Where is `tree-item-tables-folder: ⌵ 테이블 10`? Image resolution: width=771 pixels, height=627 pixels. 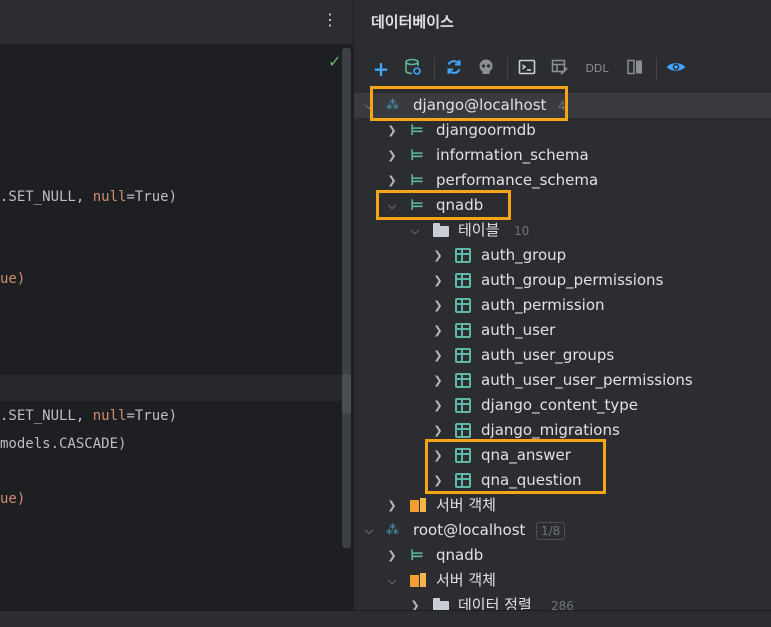
tree-item-tables-folder: ⌵ 테이블 10 is located at coordinates (562, 230).